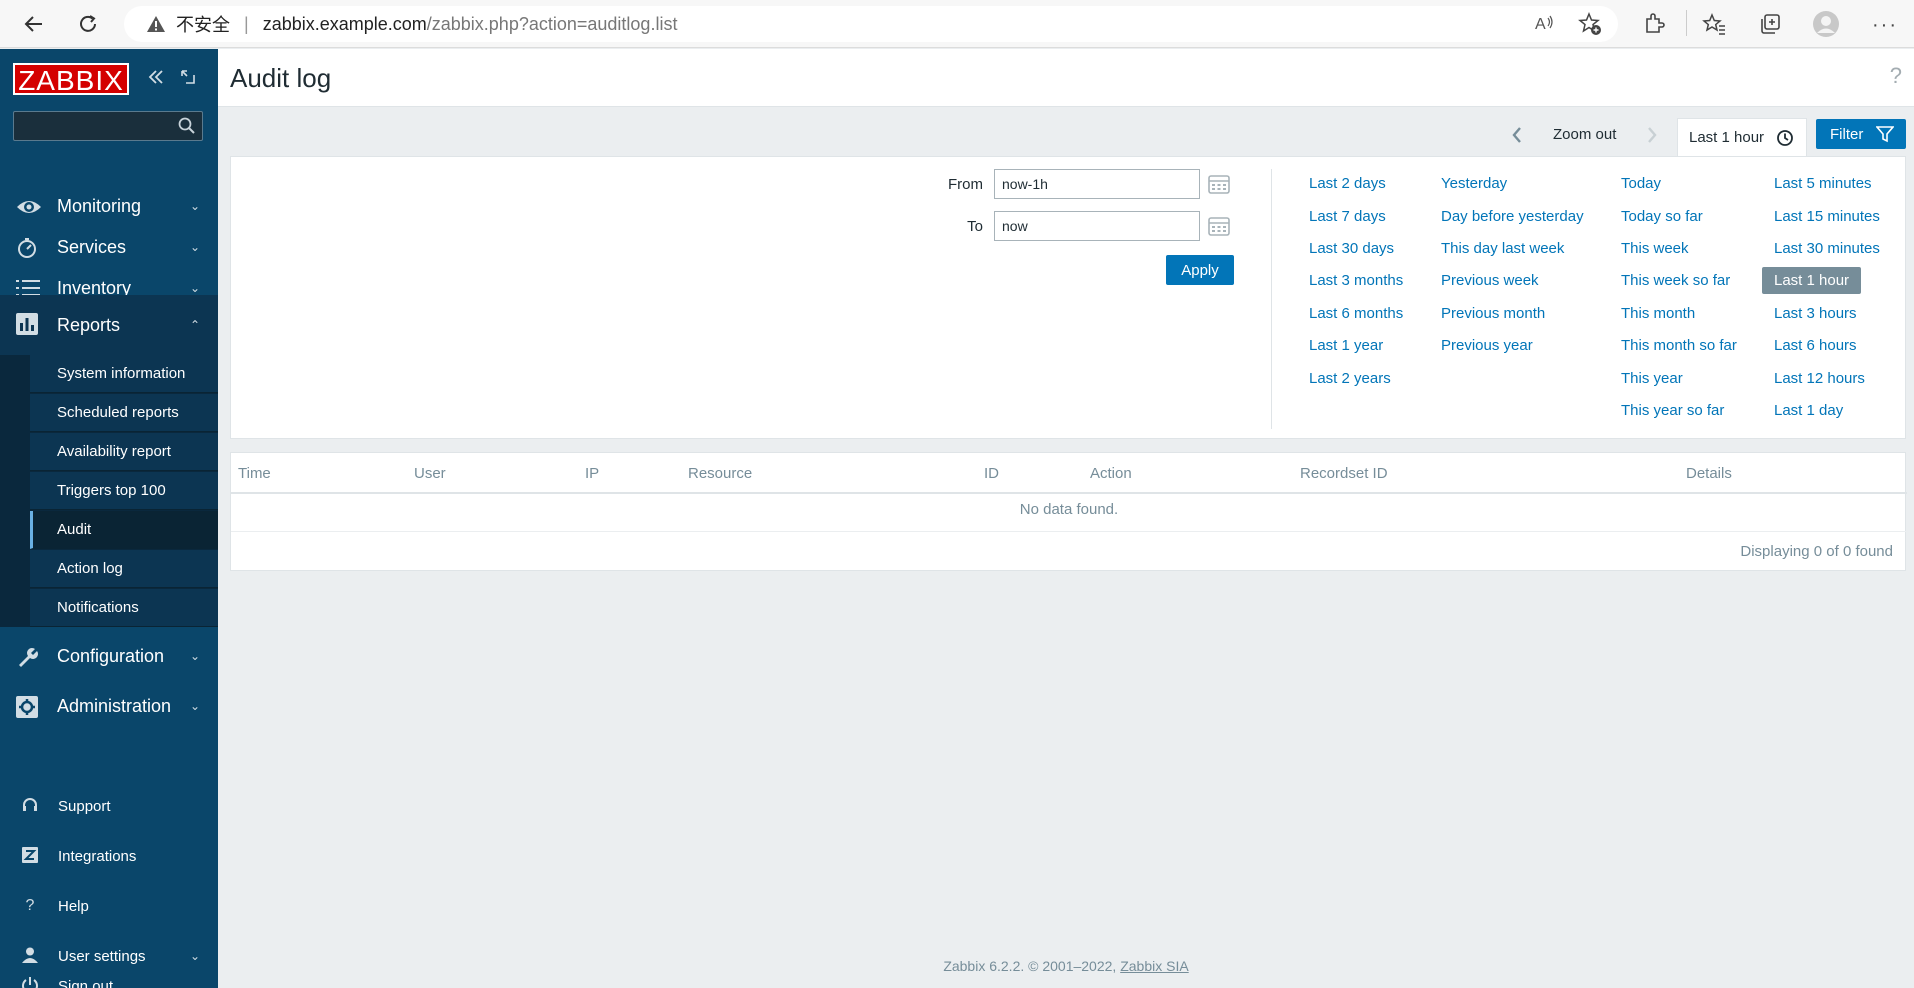  What do you see at coordinates (254, 473) in the screenshot?
I see `column-header-time: Time` at bounding box center [254, 473].